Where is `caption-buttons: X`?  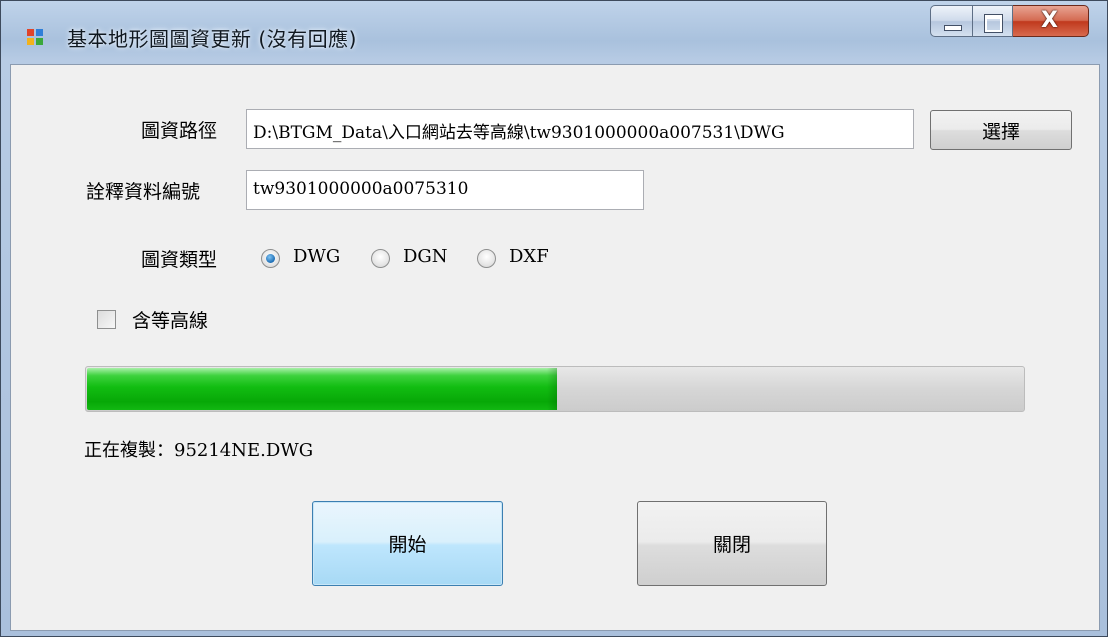
caption-buttons: X is located at coordinates (1009, 22).